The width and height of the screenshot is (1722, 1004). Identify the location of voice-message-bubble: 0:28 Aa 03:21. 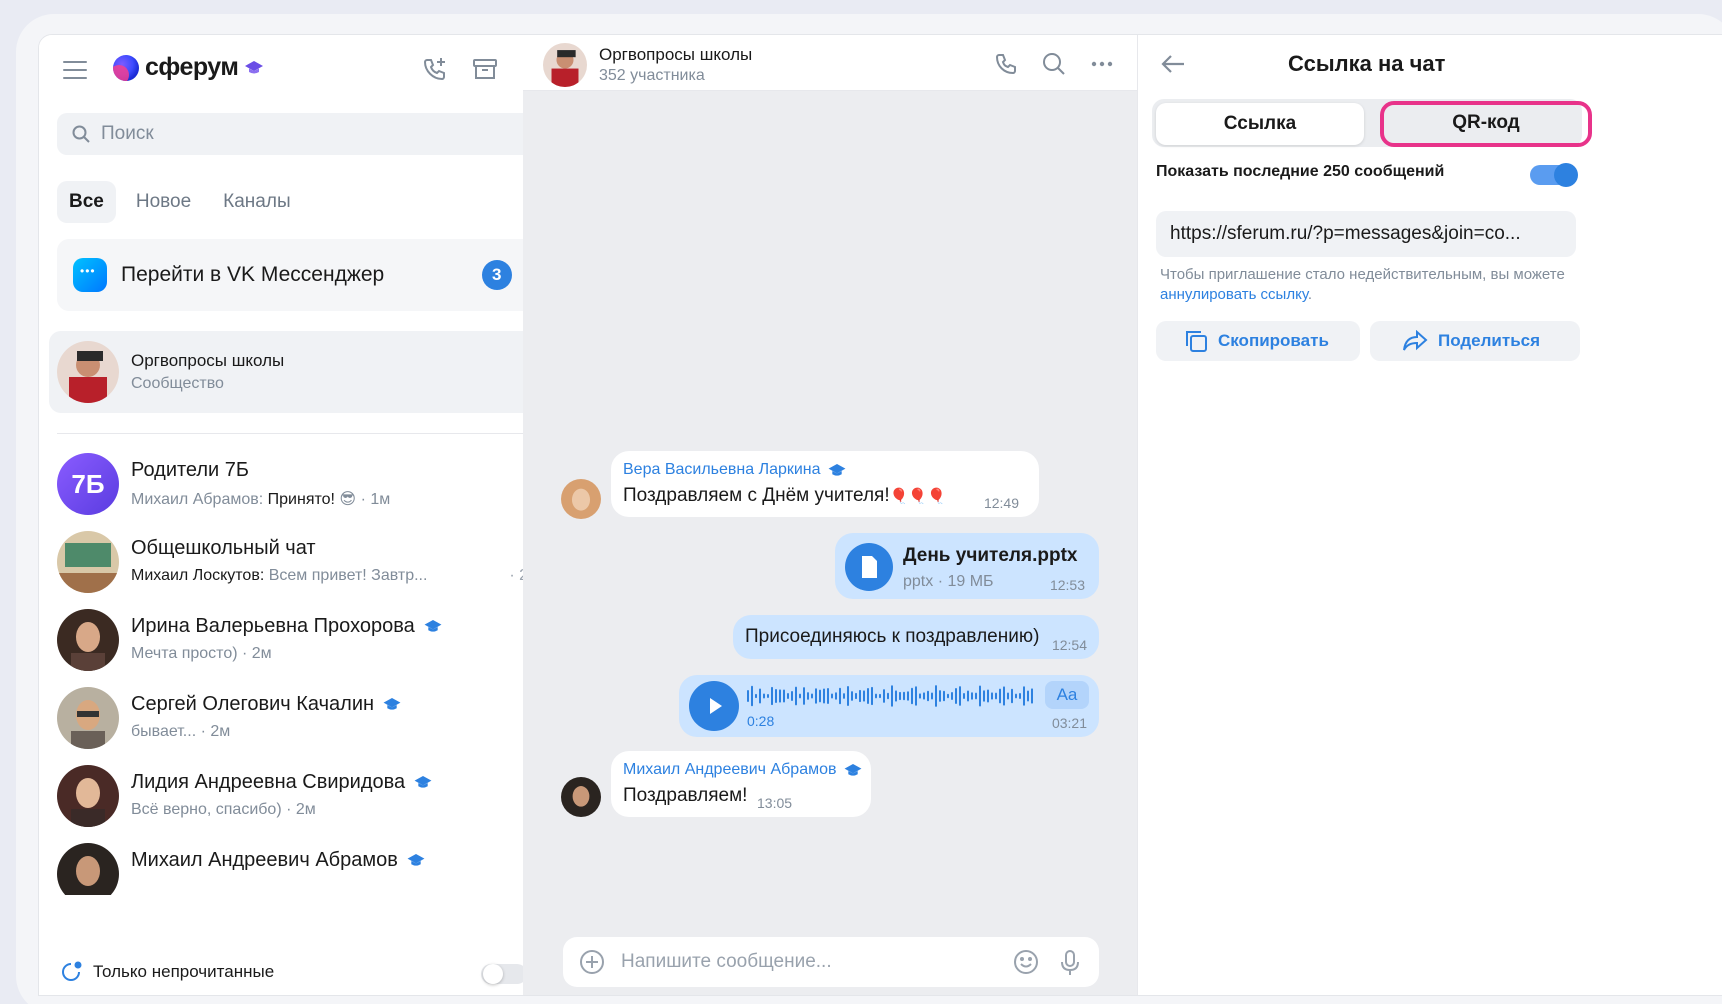
(889, 706).